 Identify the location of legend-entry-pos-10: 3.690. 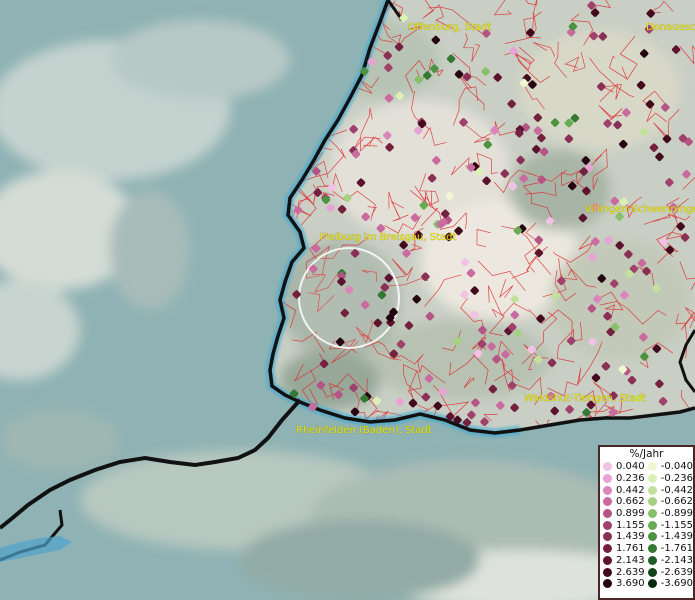
(625, 584).